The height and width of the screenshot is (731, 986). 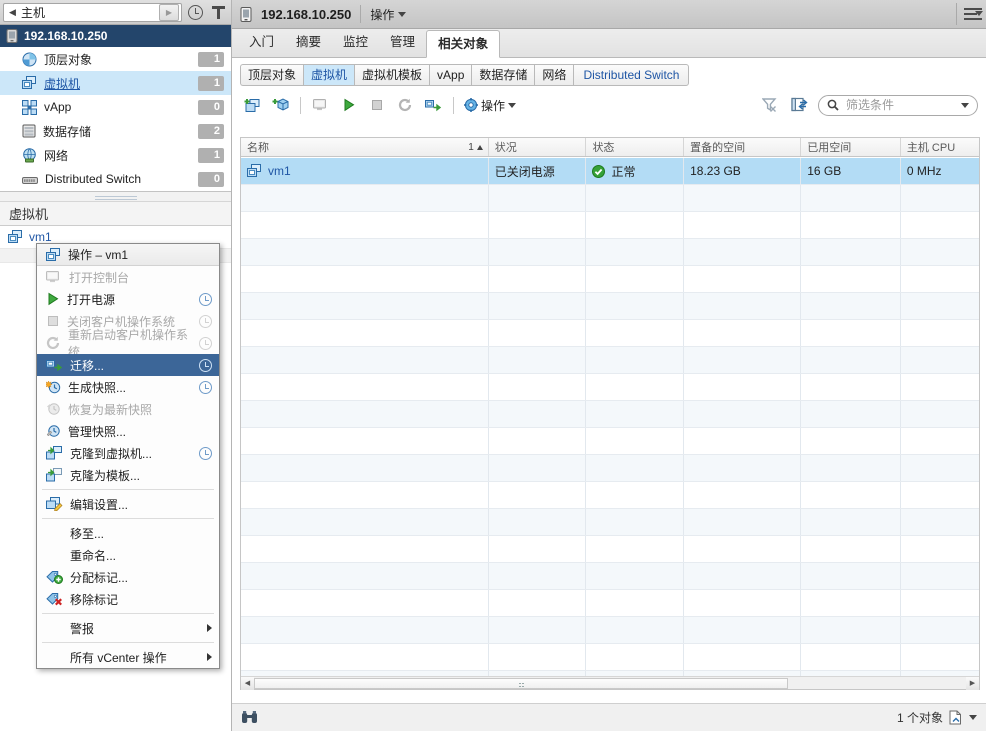 What do you see at coordinates (956, 717) in the screenshot?
I see `export-icon` at bounding box center [956, 717].